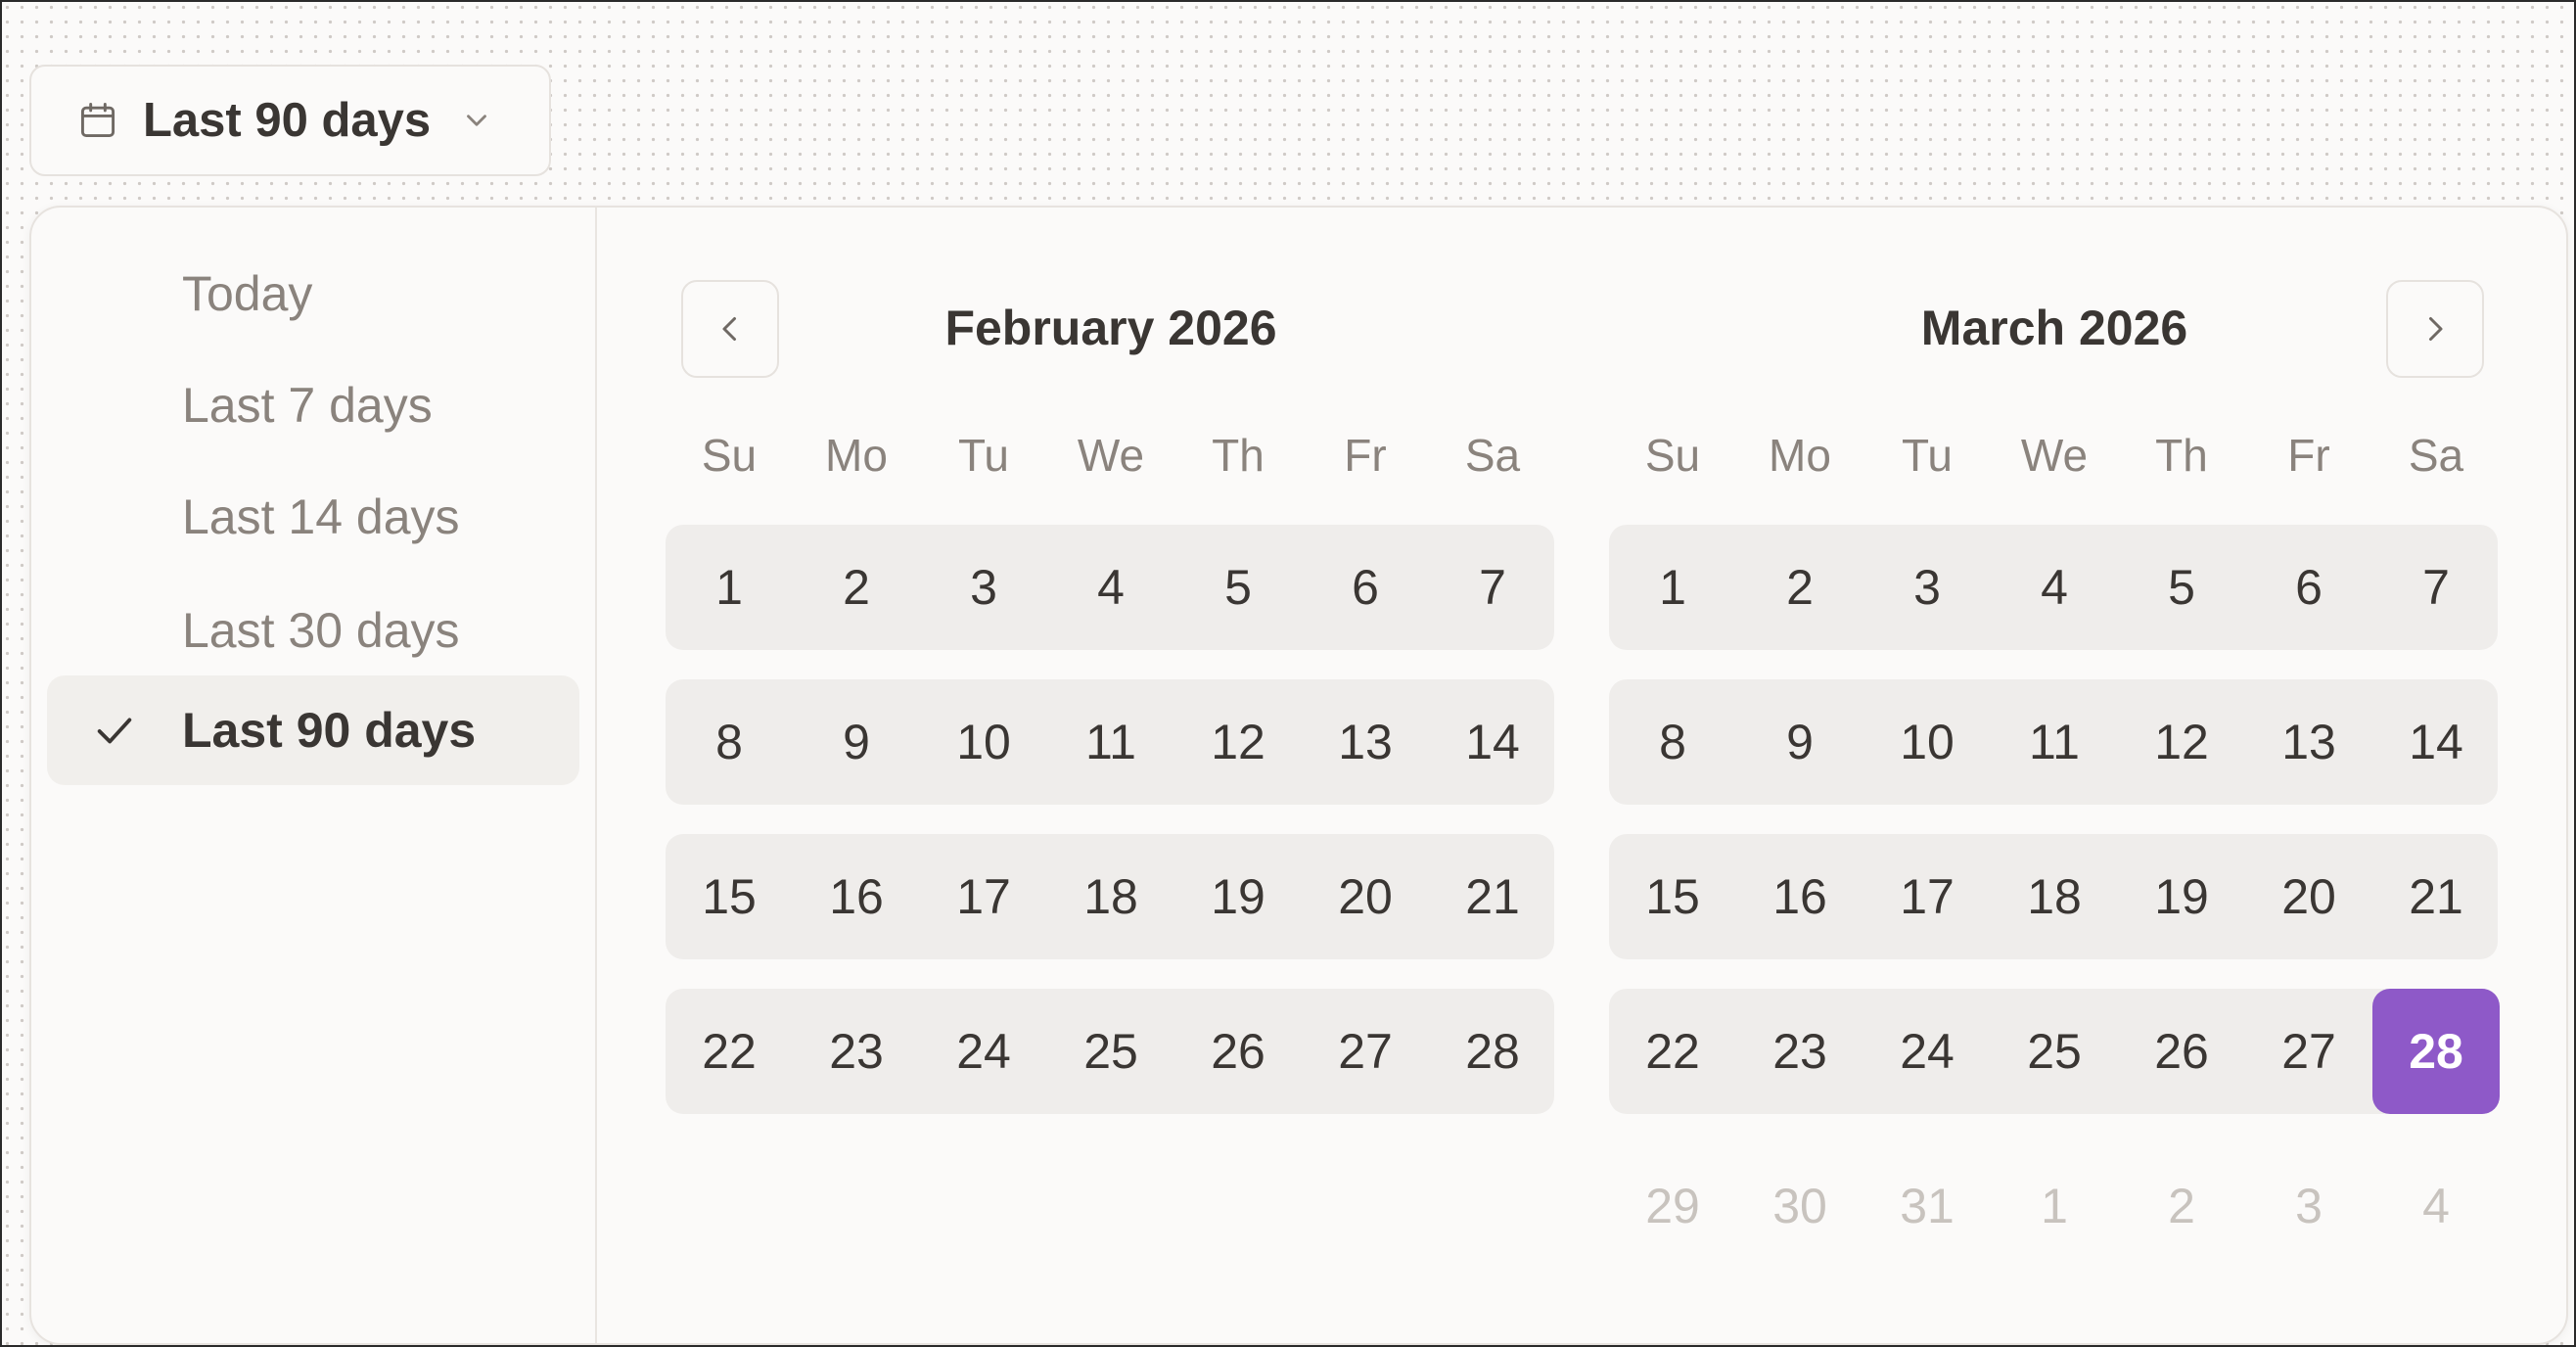  I want to click on chevron-down-icon, so click(476, 120).